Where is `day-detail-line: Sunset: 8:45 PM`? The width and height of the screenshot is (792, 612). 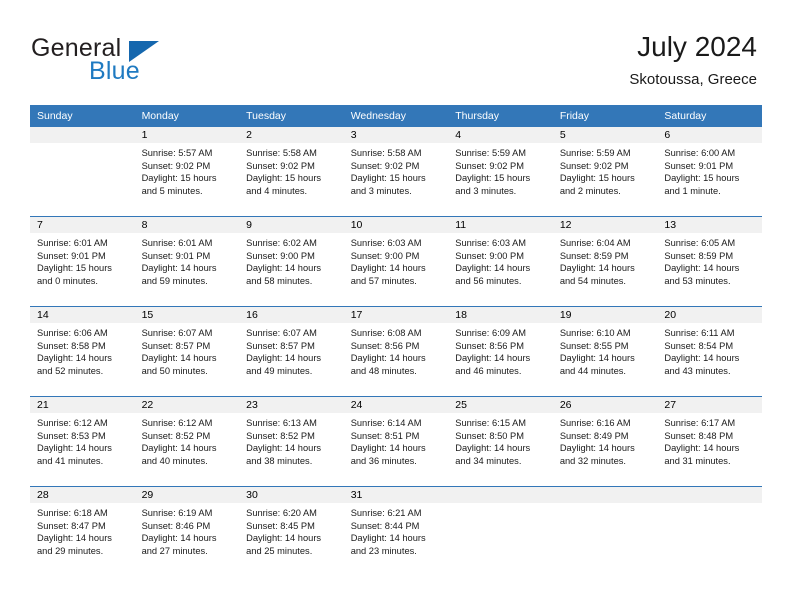
day-detail-line: Sunset: 8:45 PM is located at coordinates (280, 525).